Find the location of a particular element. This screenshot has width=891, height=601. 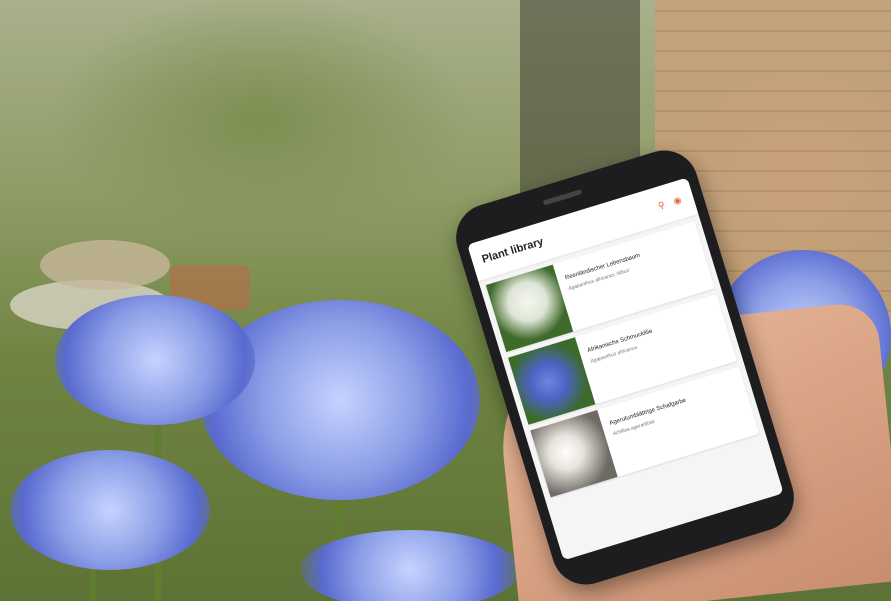

search-icon: ⚲ is located at coordinates (663, 205).